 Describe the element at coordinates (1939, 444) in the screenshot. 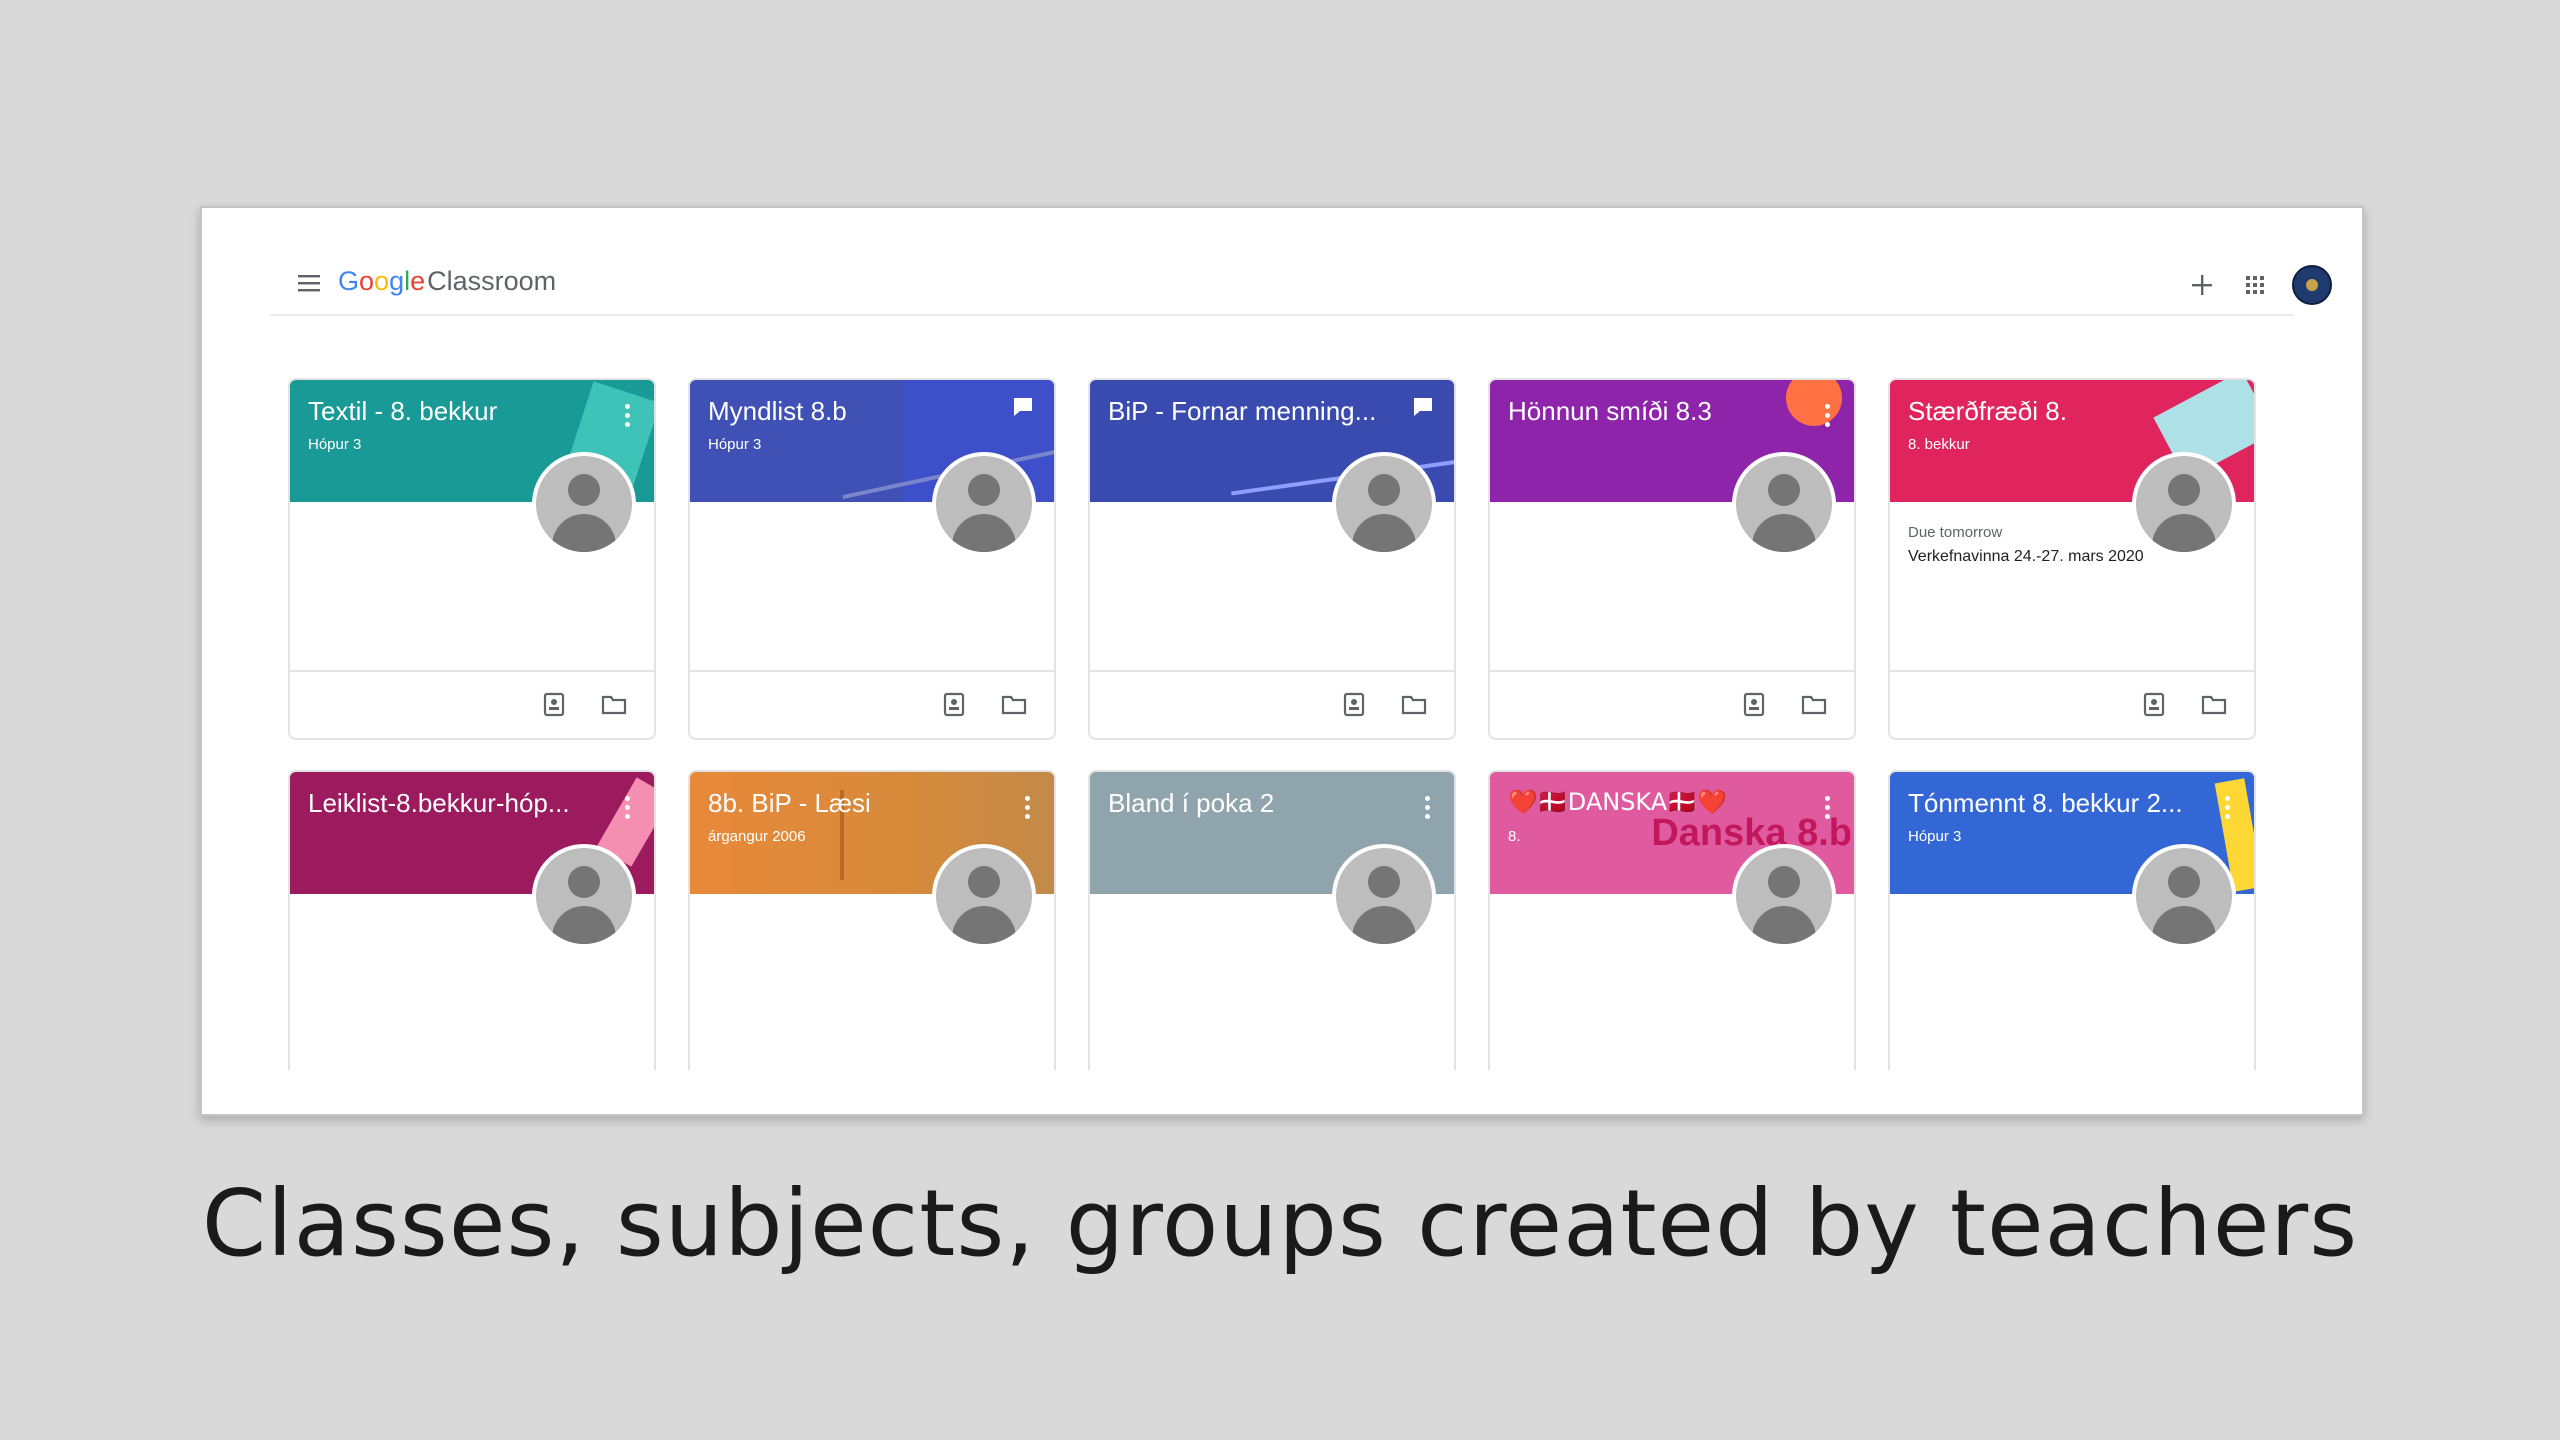

I see `class-section: 8. bekkur` at that location.